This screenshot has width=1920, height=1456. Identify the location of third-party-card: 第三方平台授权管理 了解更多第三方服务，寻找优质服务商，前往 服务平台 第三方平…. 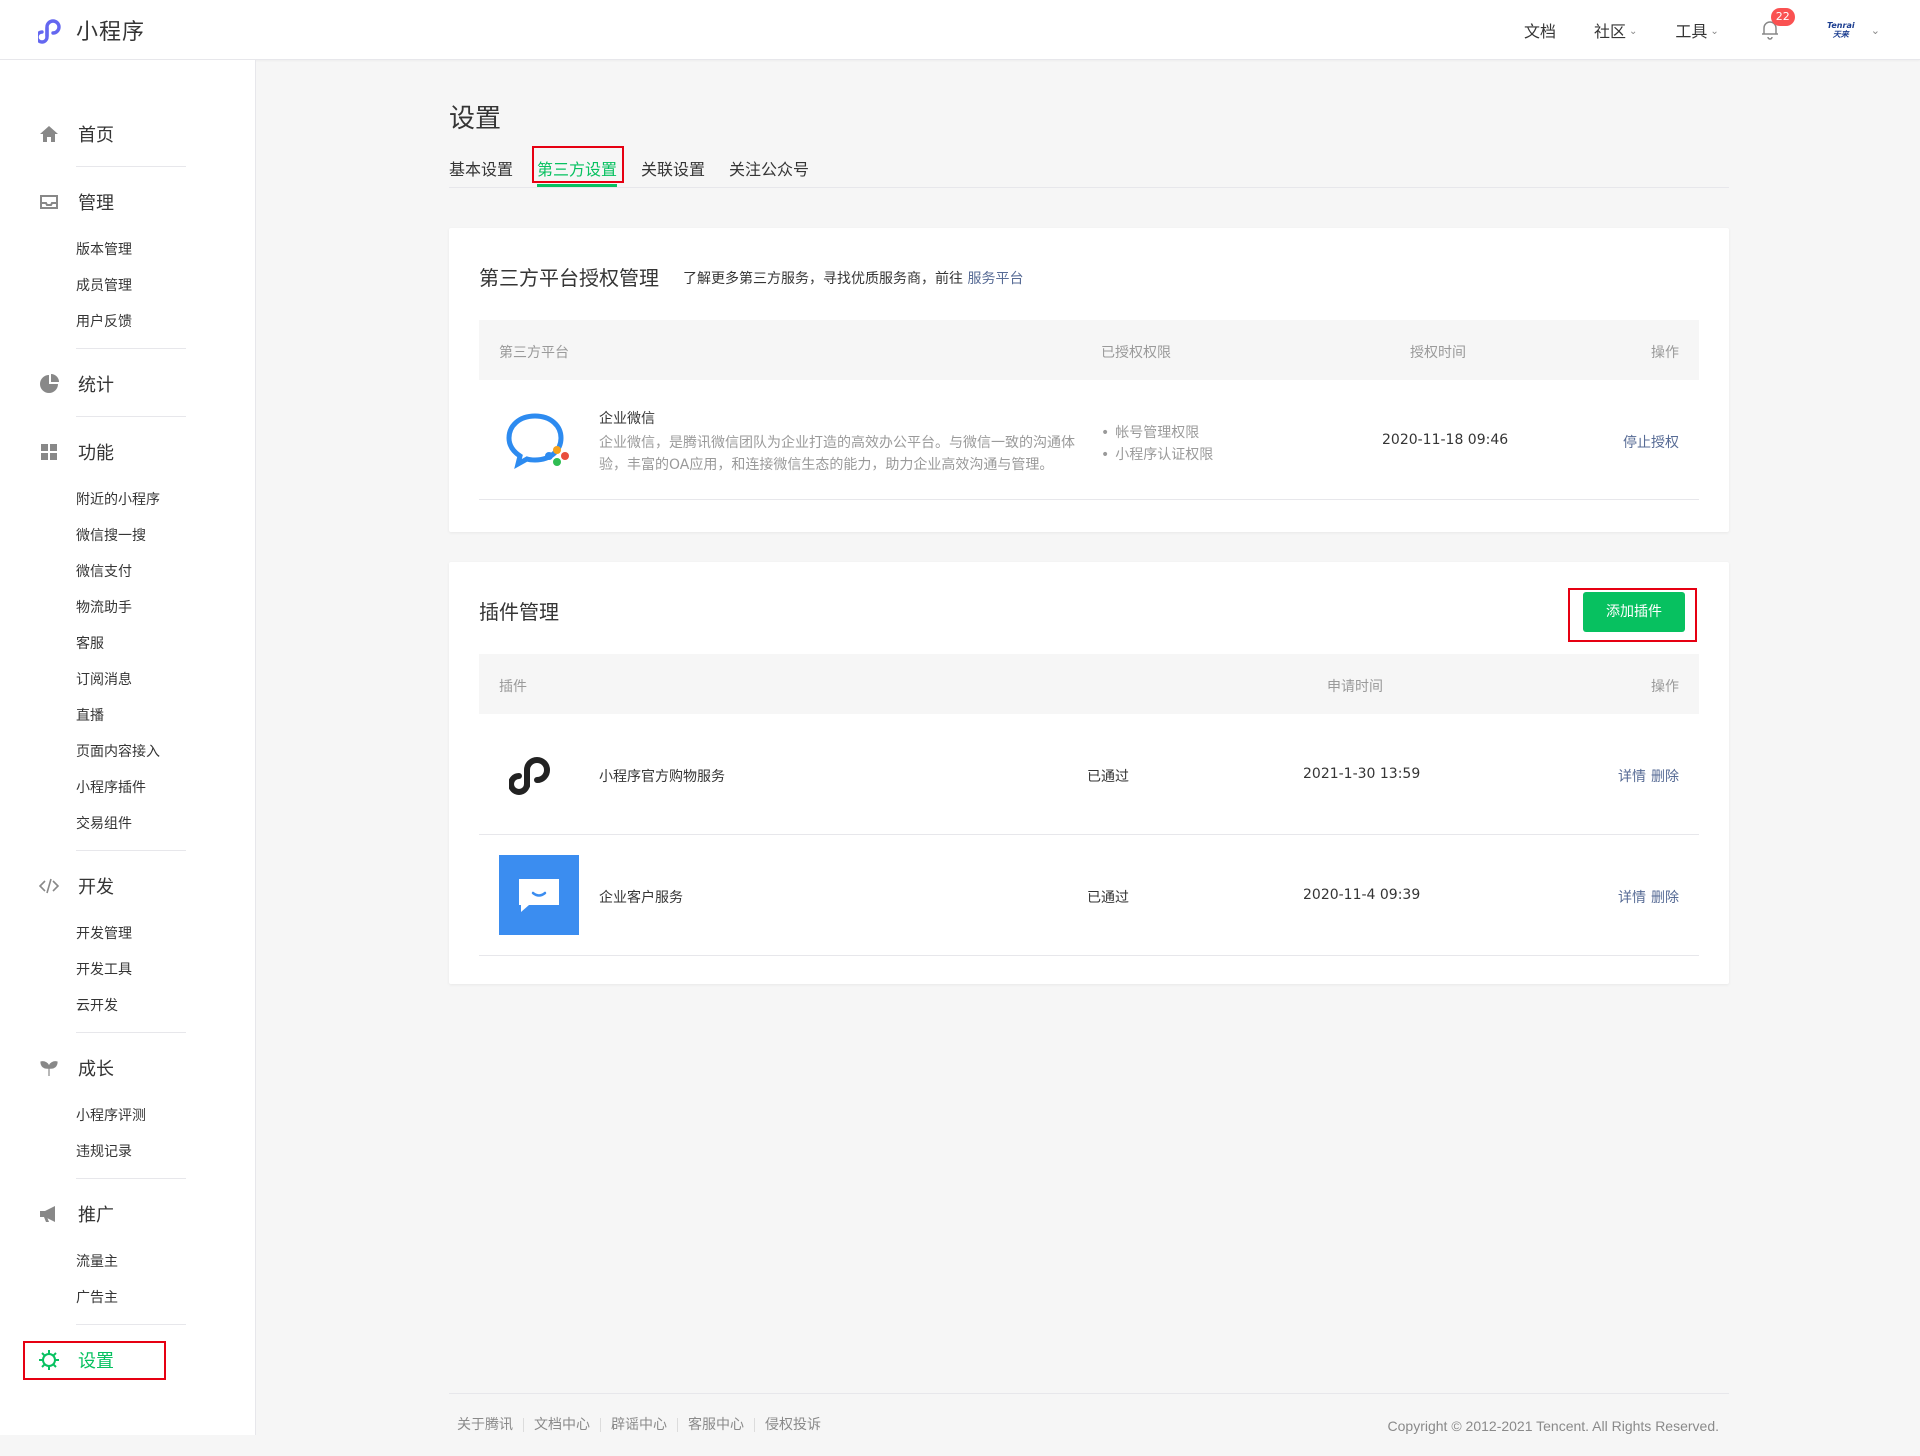
(1089, 380).